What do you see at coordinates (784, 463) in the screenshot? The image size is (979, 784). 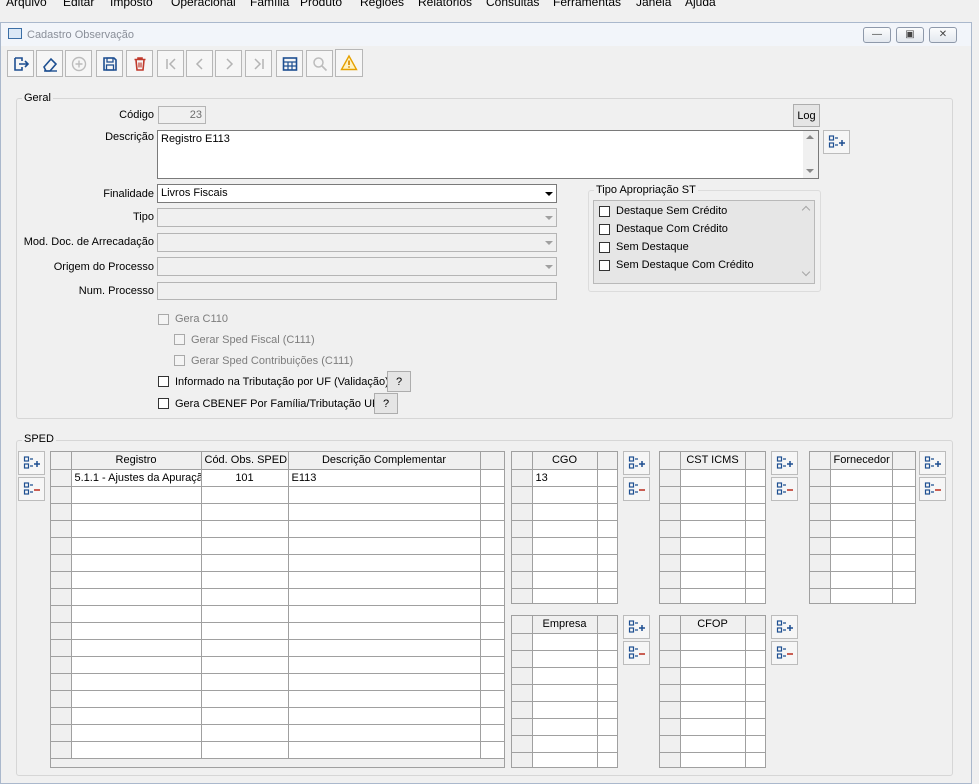 I see `add-cst-button` at bounding box center [784, 463].